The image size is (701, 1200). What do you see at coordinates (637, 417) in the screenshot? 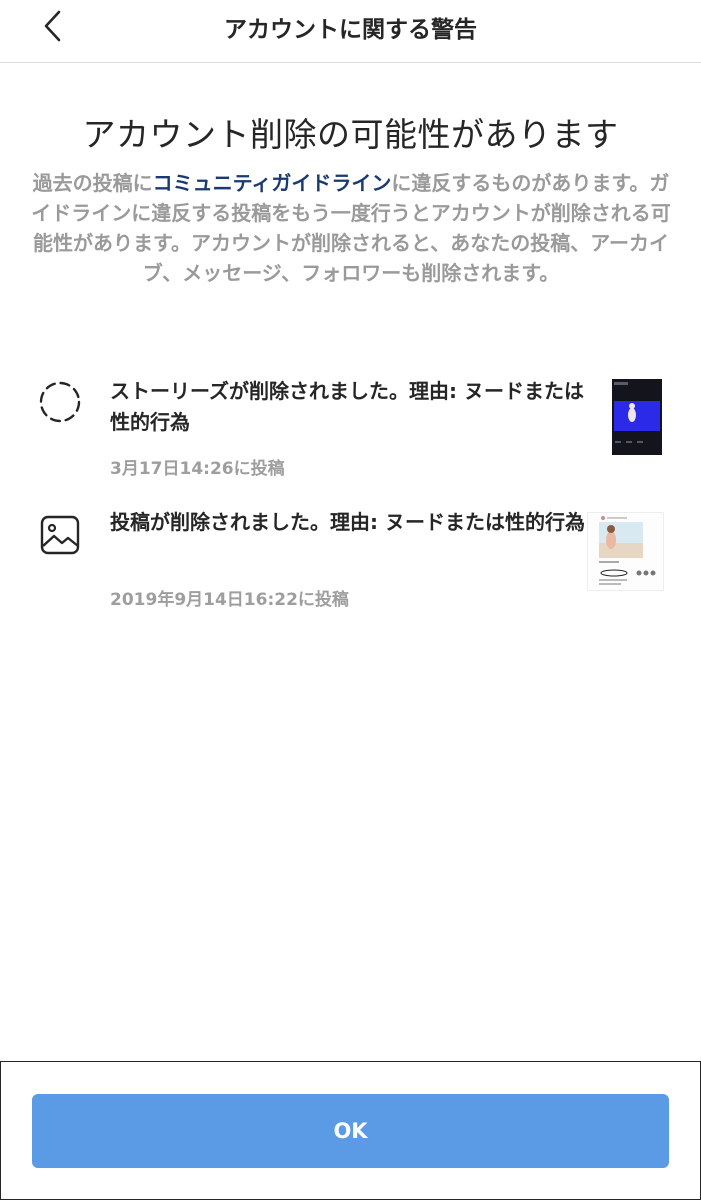
I see `story-thumbnail` at bounding box center [637, 417].